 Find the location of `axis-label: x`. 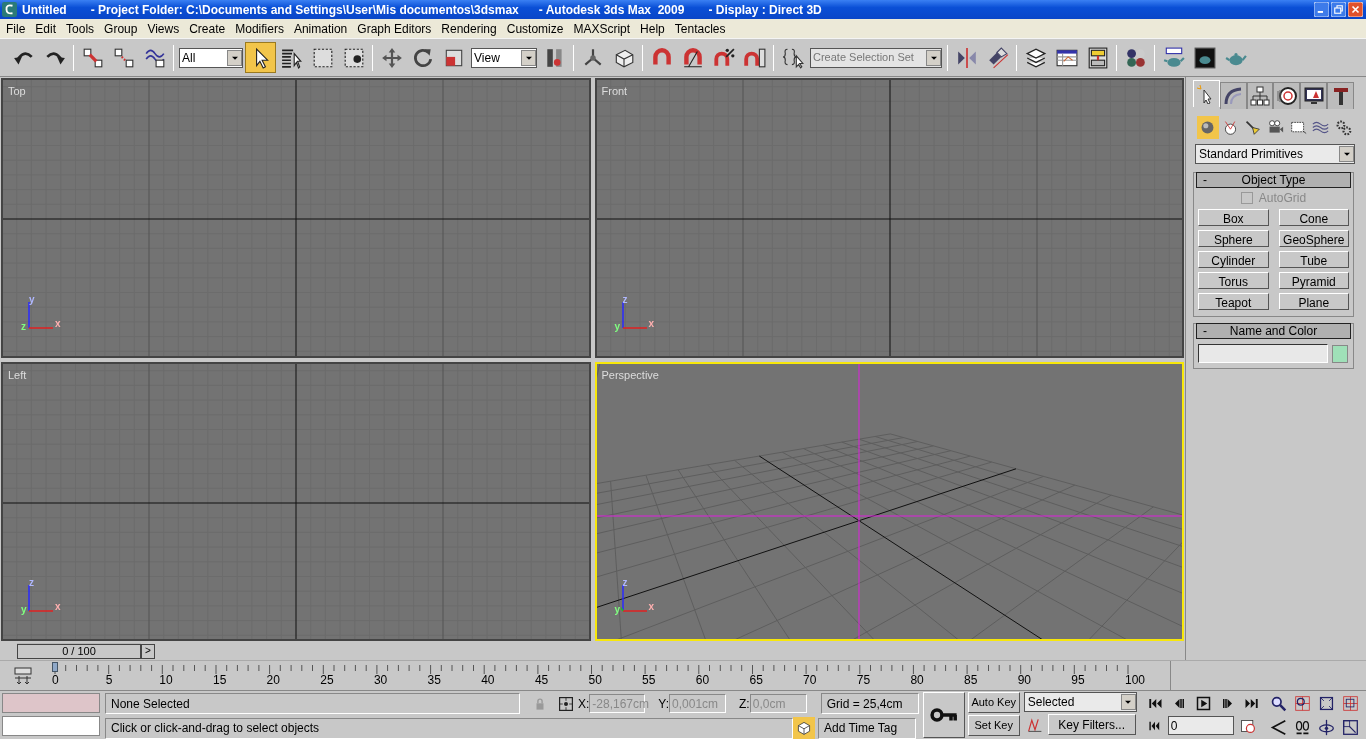

axis-label: x is located at coordinates (58, 323).